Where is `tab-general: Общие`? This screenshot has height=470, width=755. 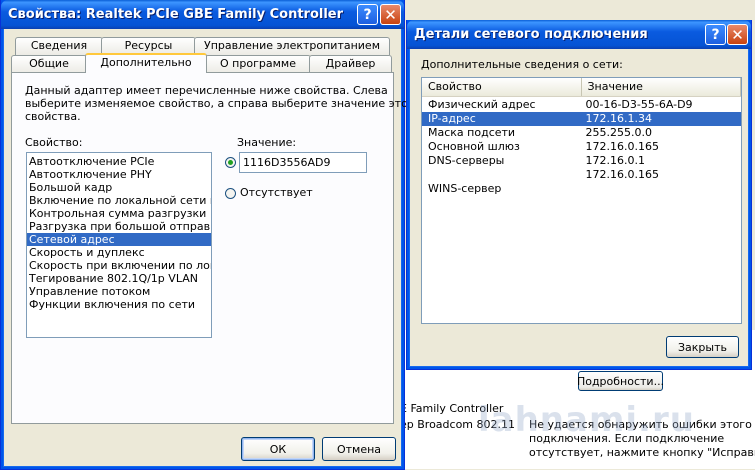
tab-general: Общие is located at coordinates (49, 64).